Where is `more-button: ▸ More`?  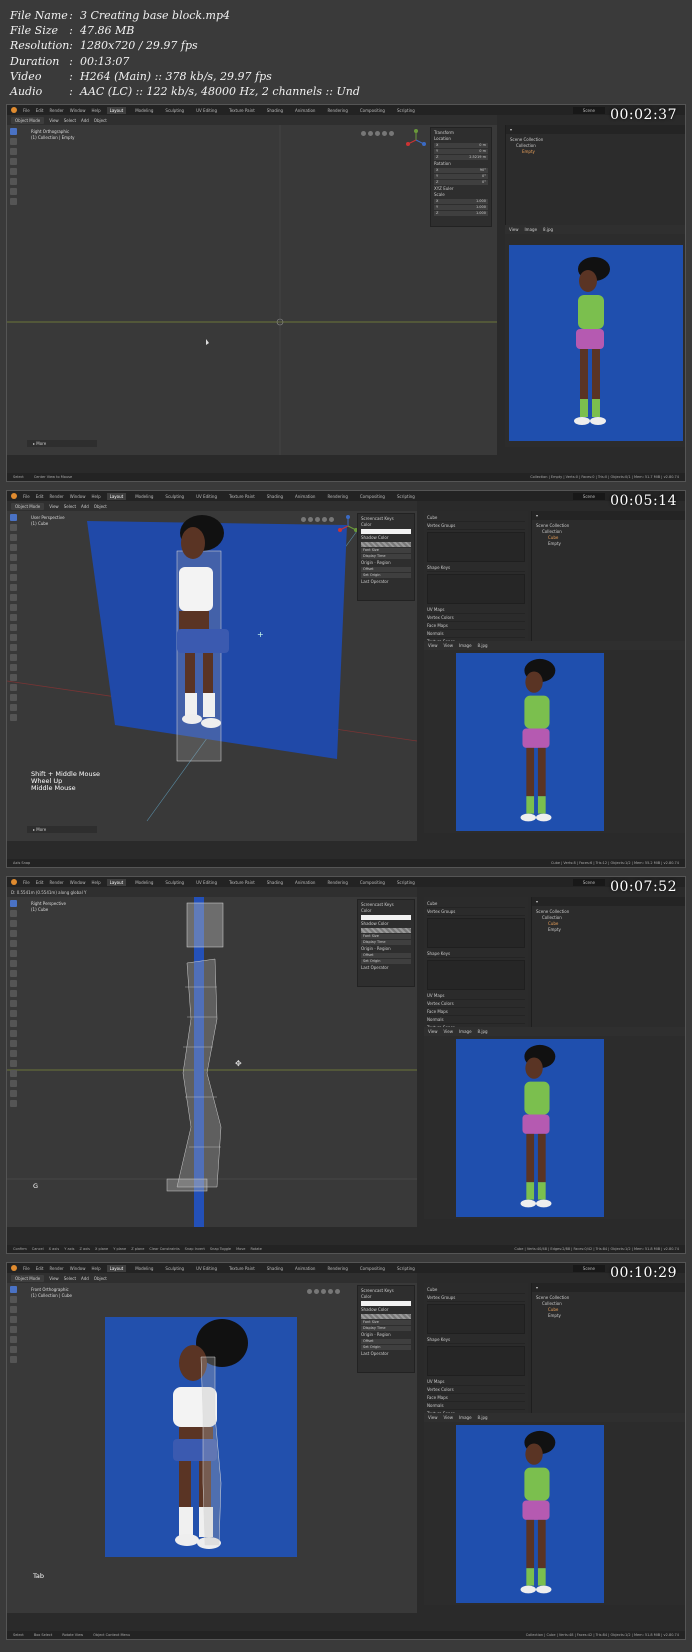 more-button: ▸ More is located at coordinates (62, 443).